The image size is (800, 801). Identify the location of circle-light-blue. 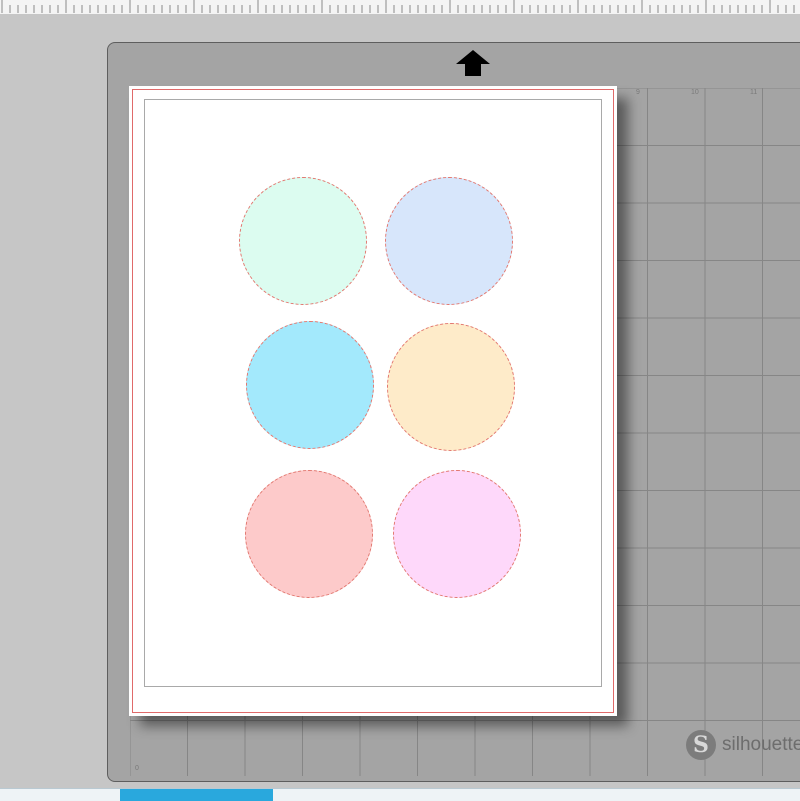
(449, 241).